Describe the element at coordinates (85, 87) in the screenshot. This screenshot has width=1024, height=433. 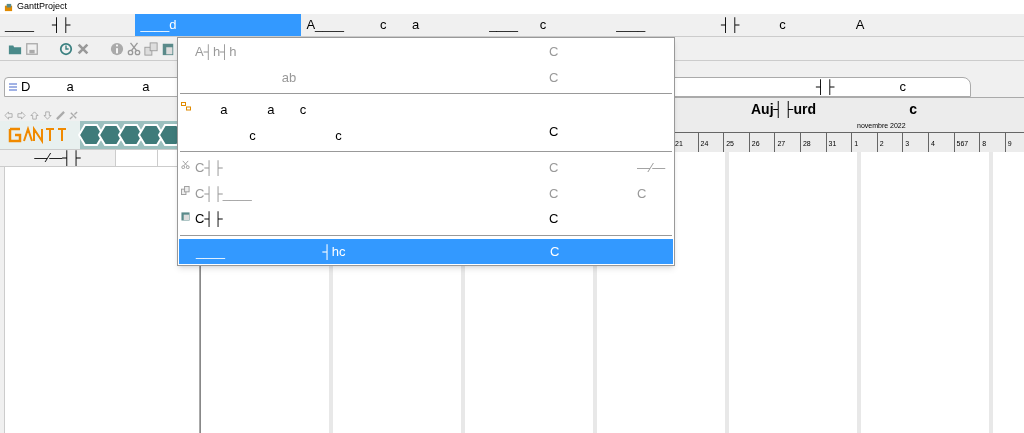
I see `tab-label: D a a` at that location.